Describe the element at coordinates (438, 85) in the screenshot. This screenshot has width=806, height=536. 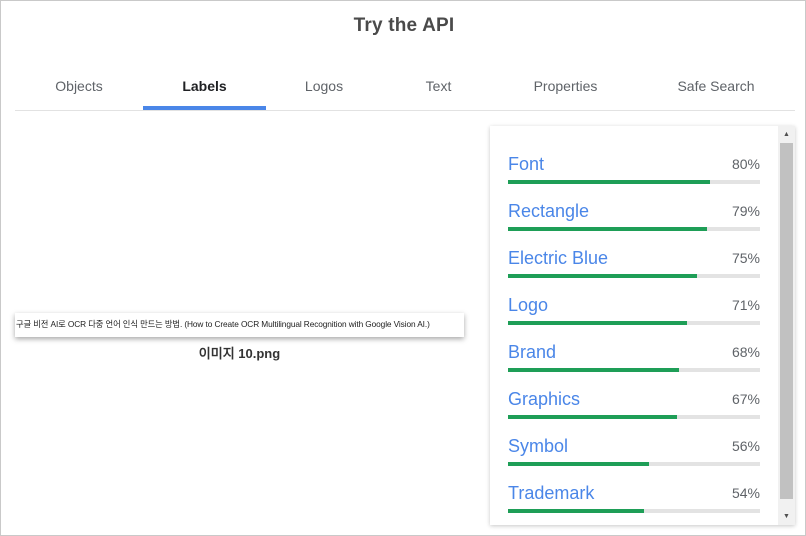
I see `tab-text: Text` at that location.